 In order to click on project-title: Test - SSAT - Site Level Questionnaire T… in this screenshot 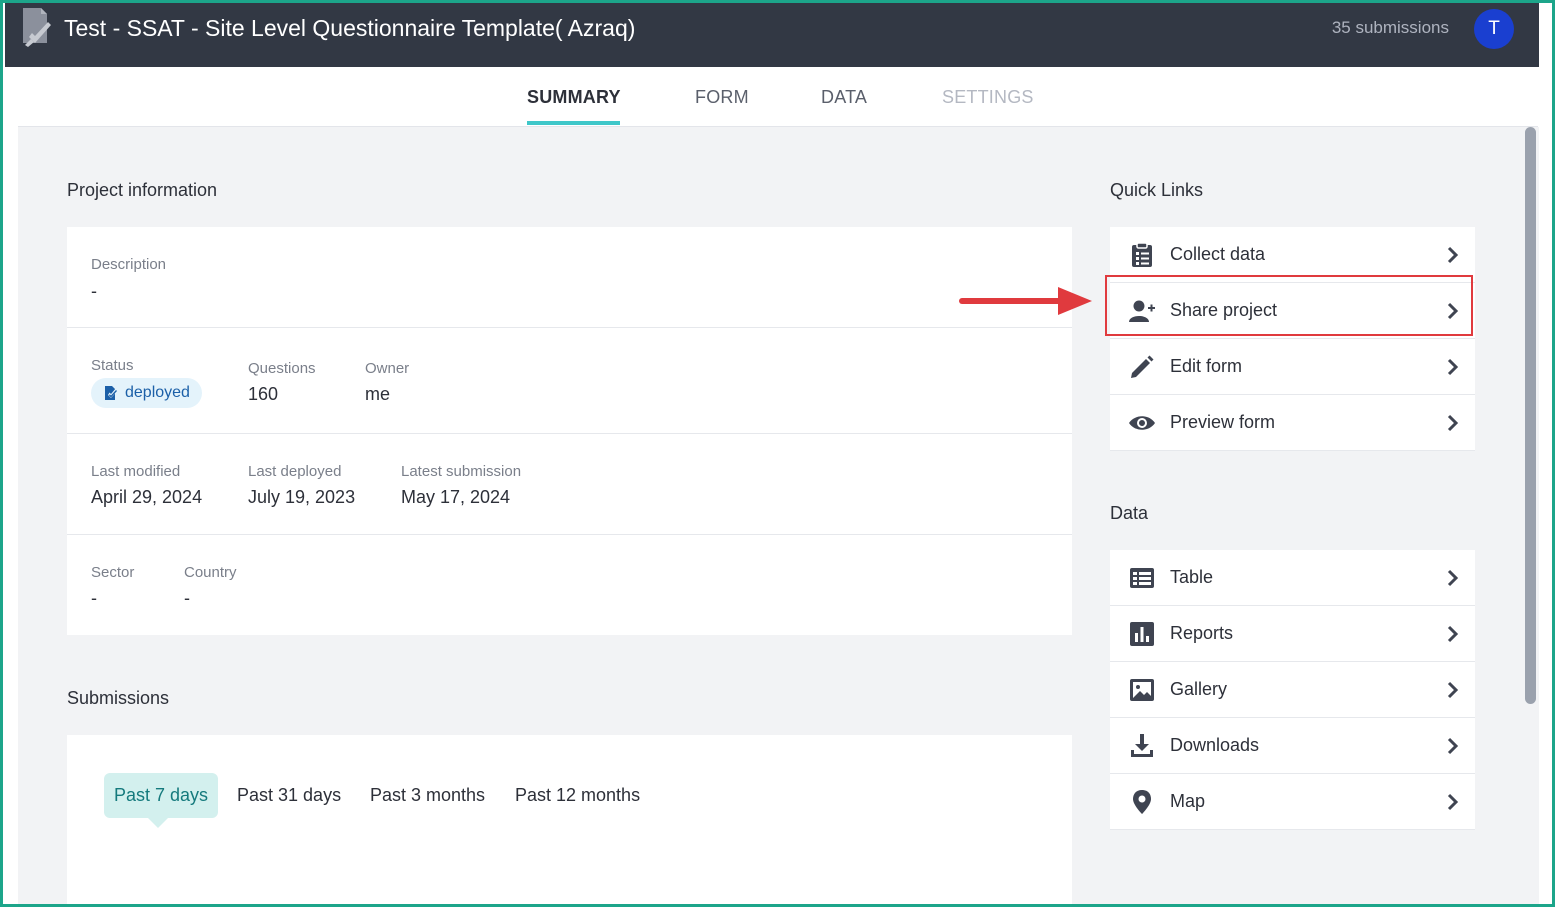, I will do `click(350, 28)`.